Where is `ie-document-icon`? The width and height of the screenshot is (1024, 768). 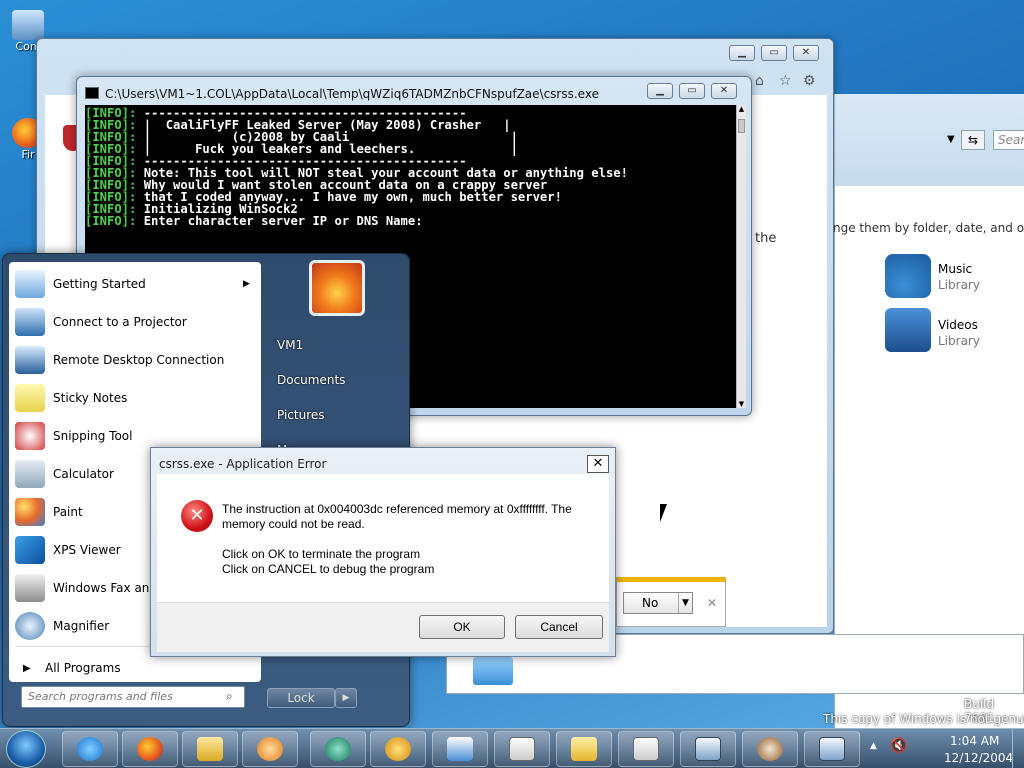
ie-document-icon is located at coordinates (460, 749).